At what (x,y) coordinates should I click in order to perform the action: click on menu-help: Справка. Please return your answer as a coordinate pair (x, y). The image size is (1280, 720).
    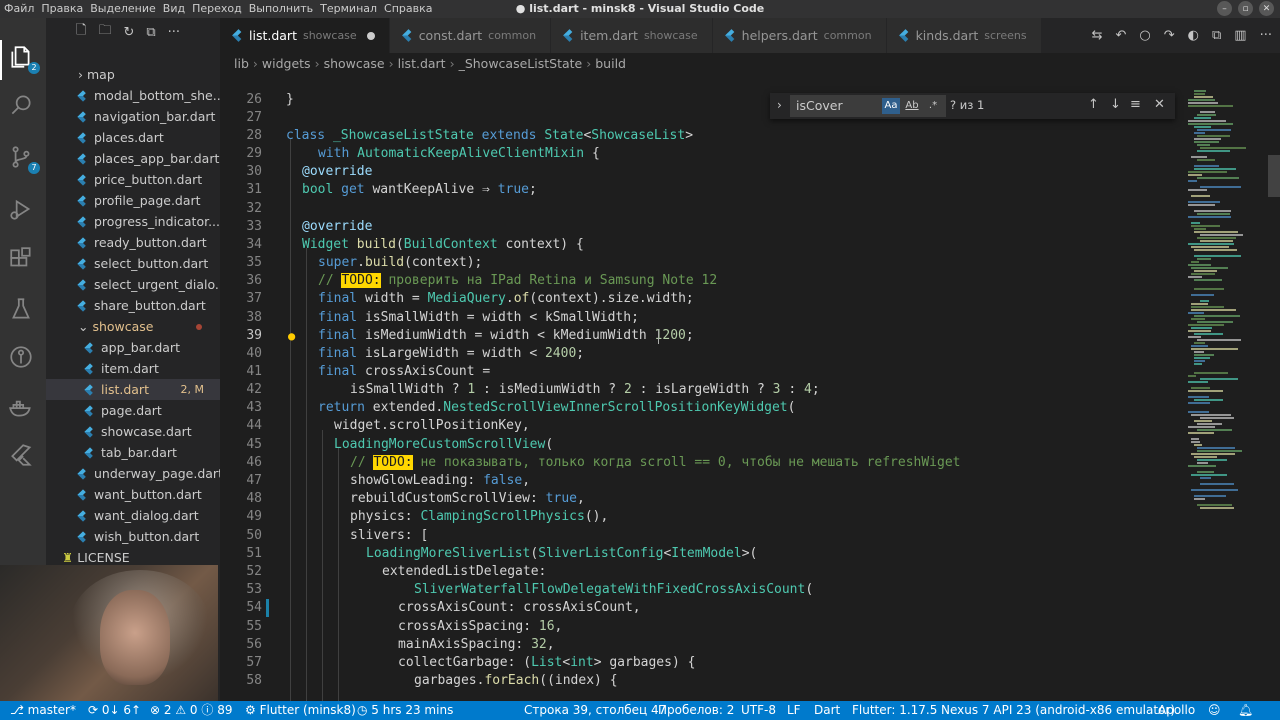
    Looking at the image, I should click on (408, 8).